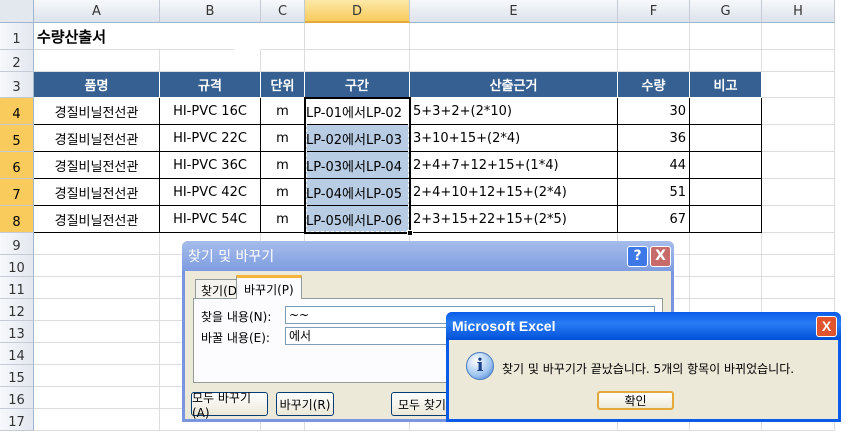  I want to click on row-header-5: 5, so click(17, 138).